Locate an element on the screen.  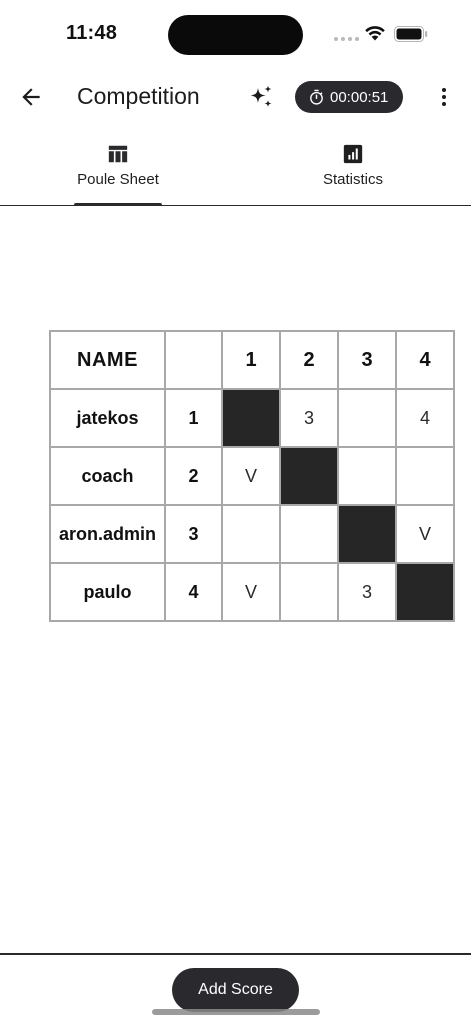
header-number is located at coordinates (193, 360).